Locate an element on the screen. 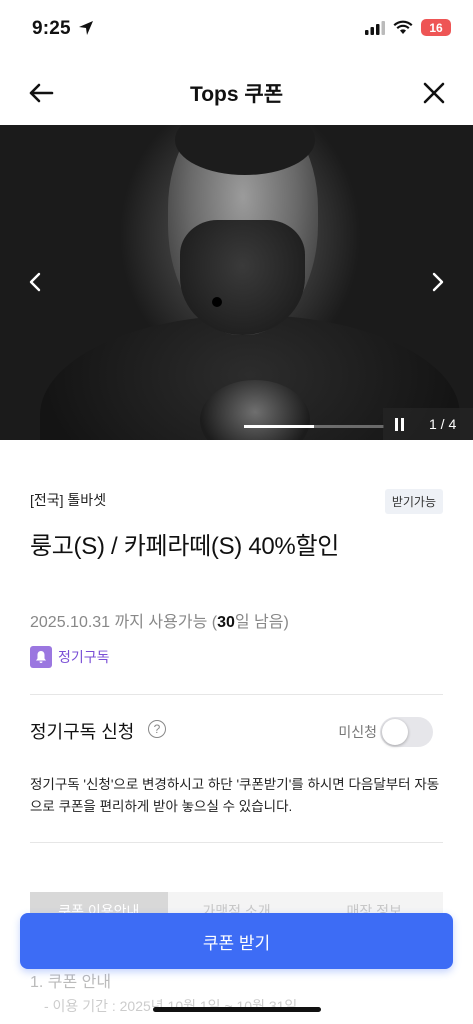 The image size is (473, 1024). toggle-knob is located at coordinates (395, 732).